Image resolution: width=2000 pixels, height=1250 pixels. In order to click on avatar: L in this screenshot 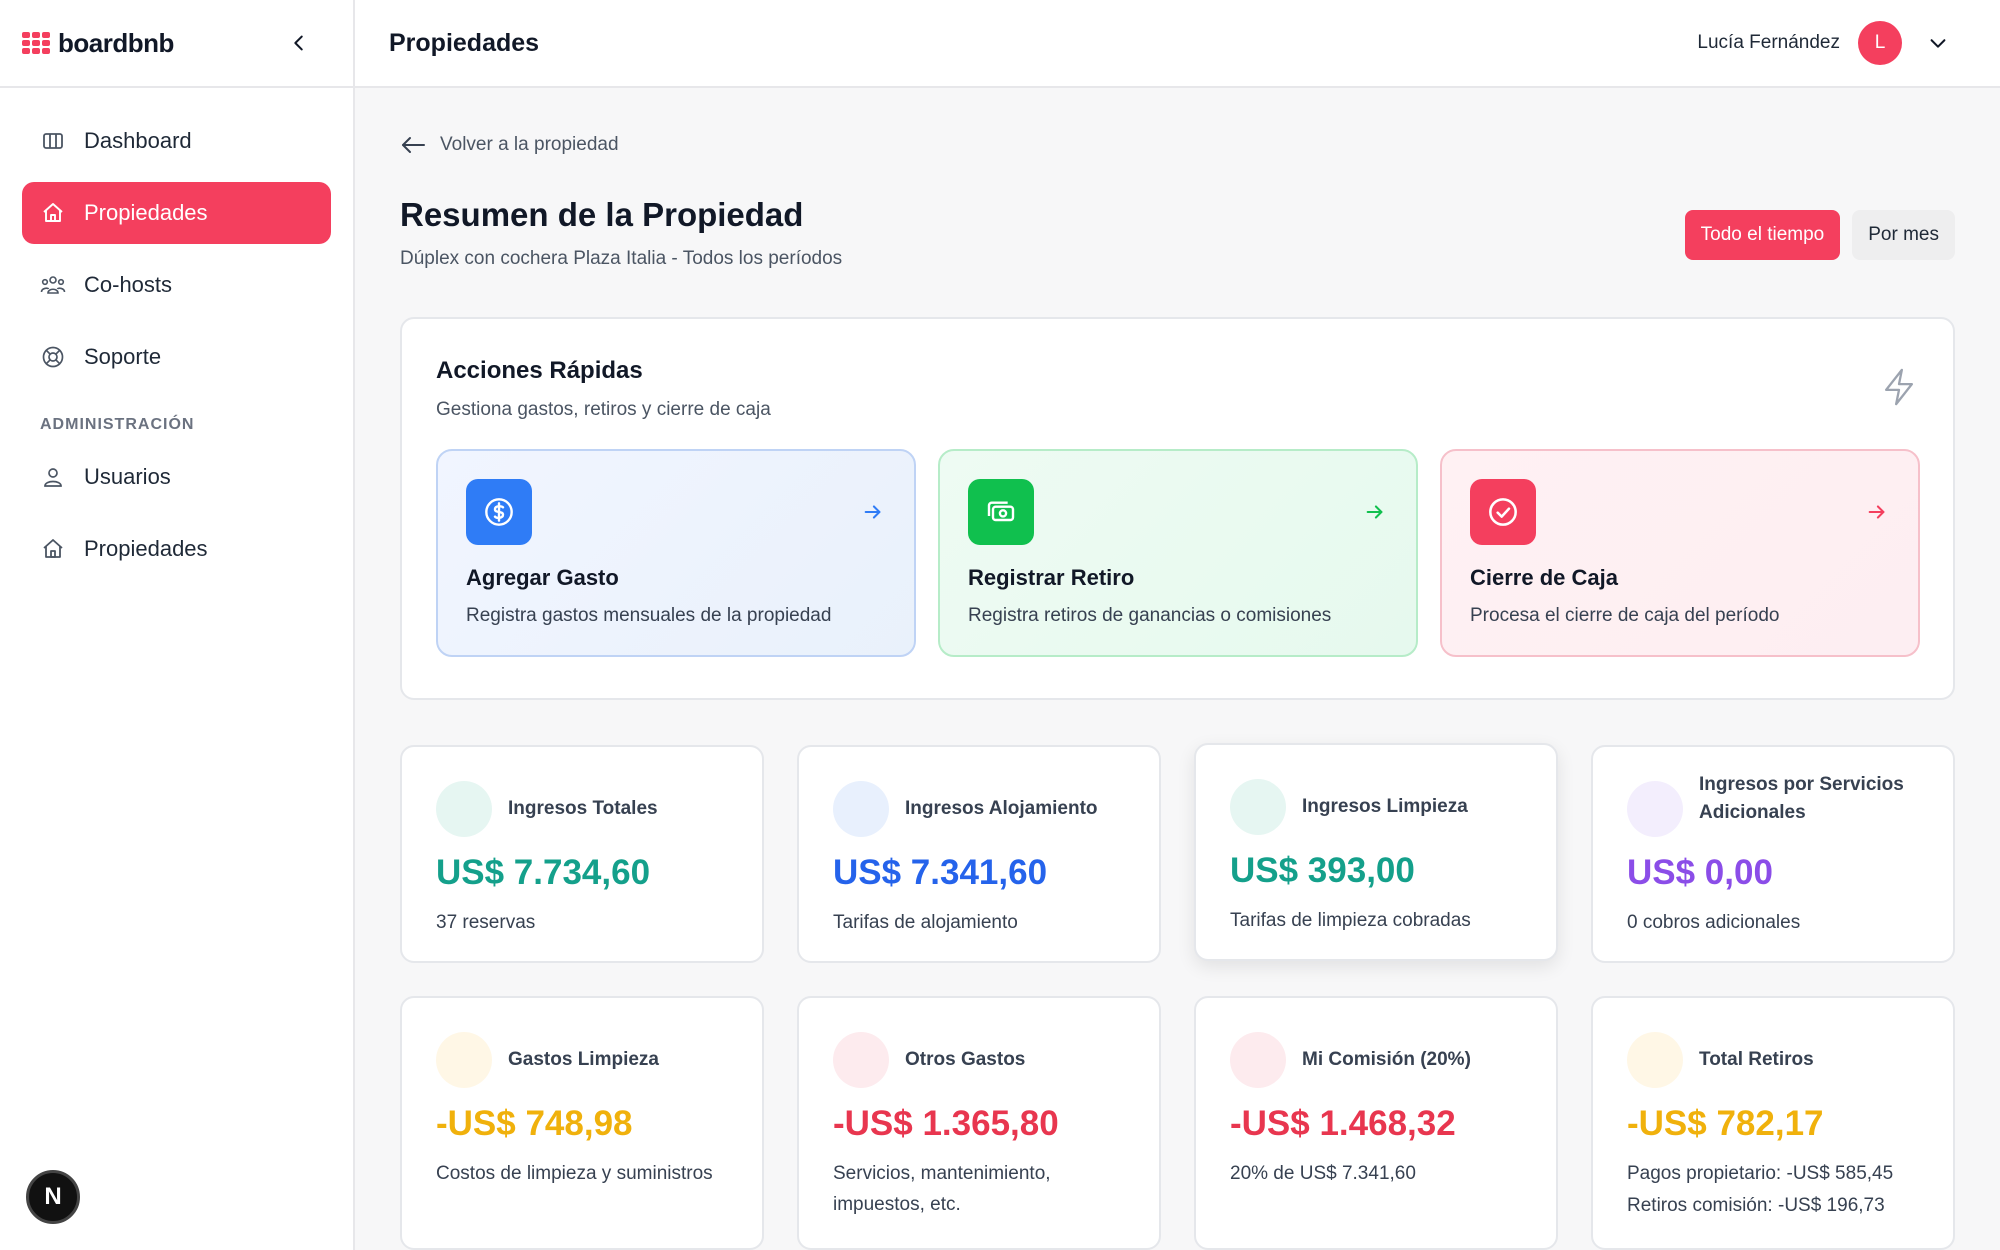, I will do `click(1880, 43)`.